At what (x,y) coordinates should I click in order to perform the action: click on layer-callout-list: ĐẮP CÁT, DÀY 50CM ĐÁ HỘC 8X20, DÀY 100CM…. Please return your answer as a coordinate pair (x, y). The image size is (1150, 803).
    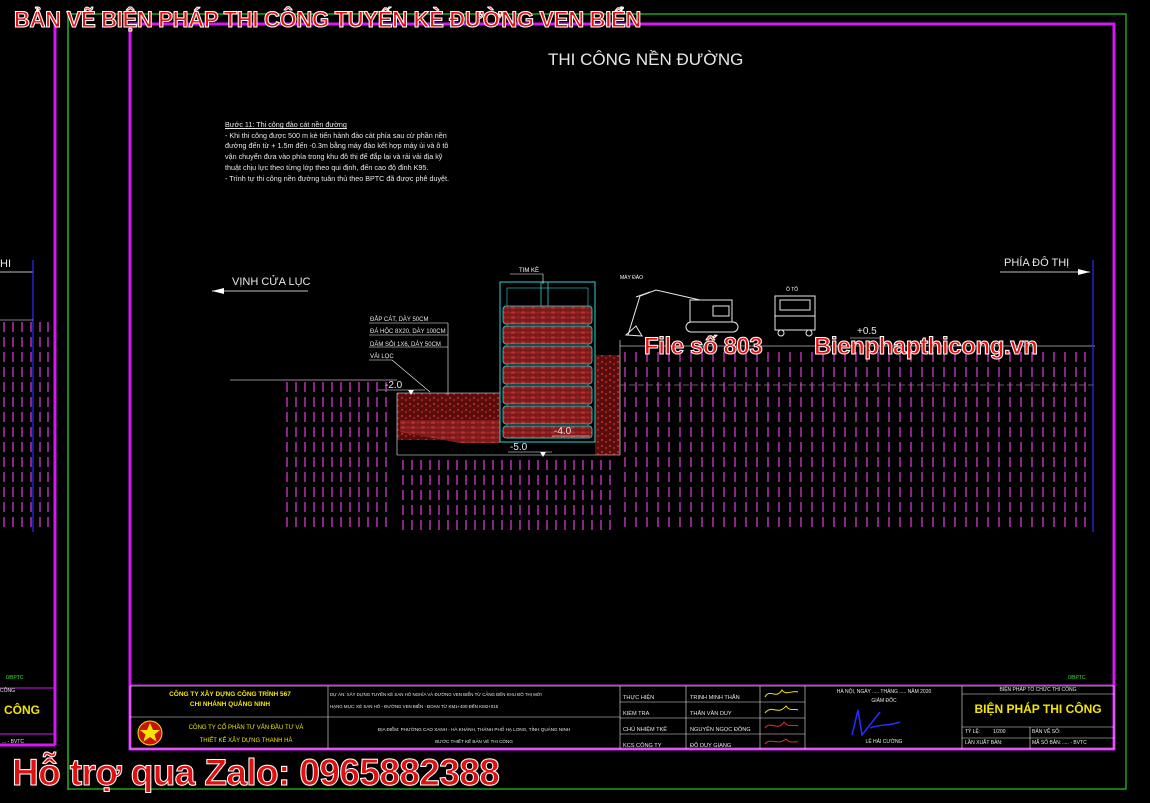
    Looking at the image, I should click on (408, 338).